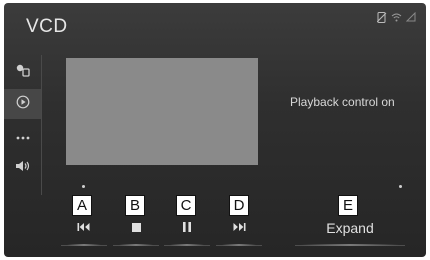 The image size is (430, 260). I want to click on next-track-icon, so click(239, 228).